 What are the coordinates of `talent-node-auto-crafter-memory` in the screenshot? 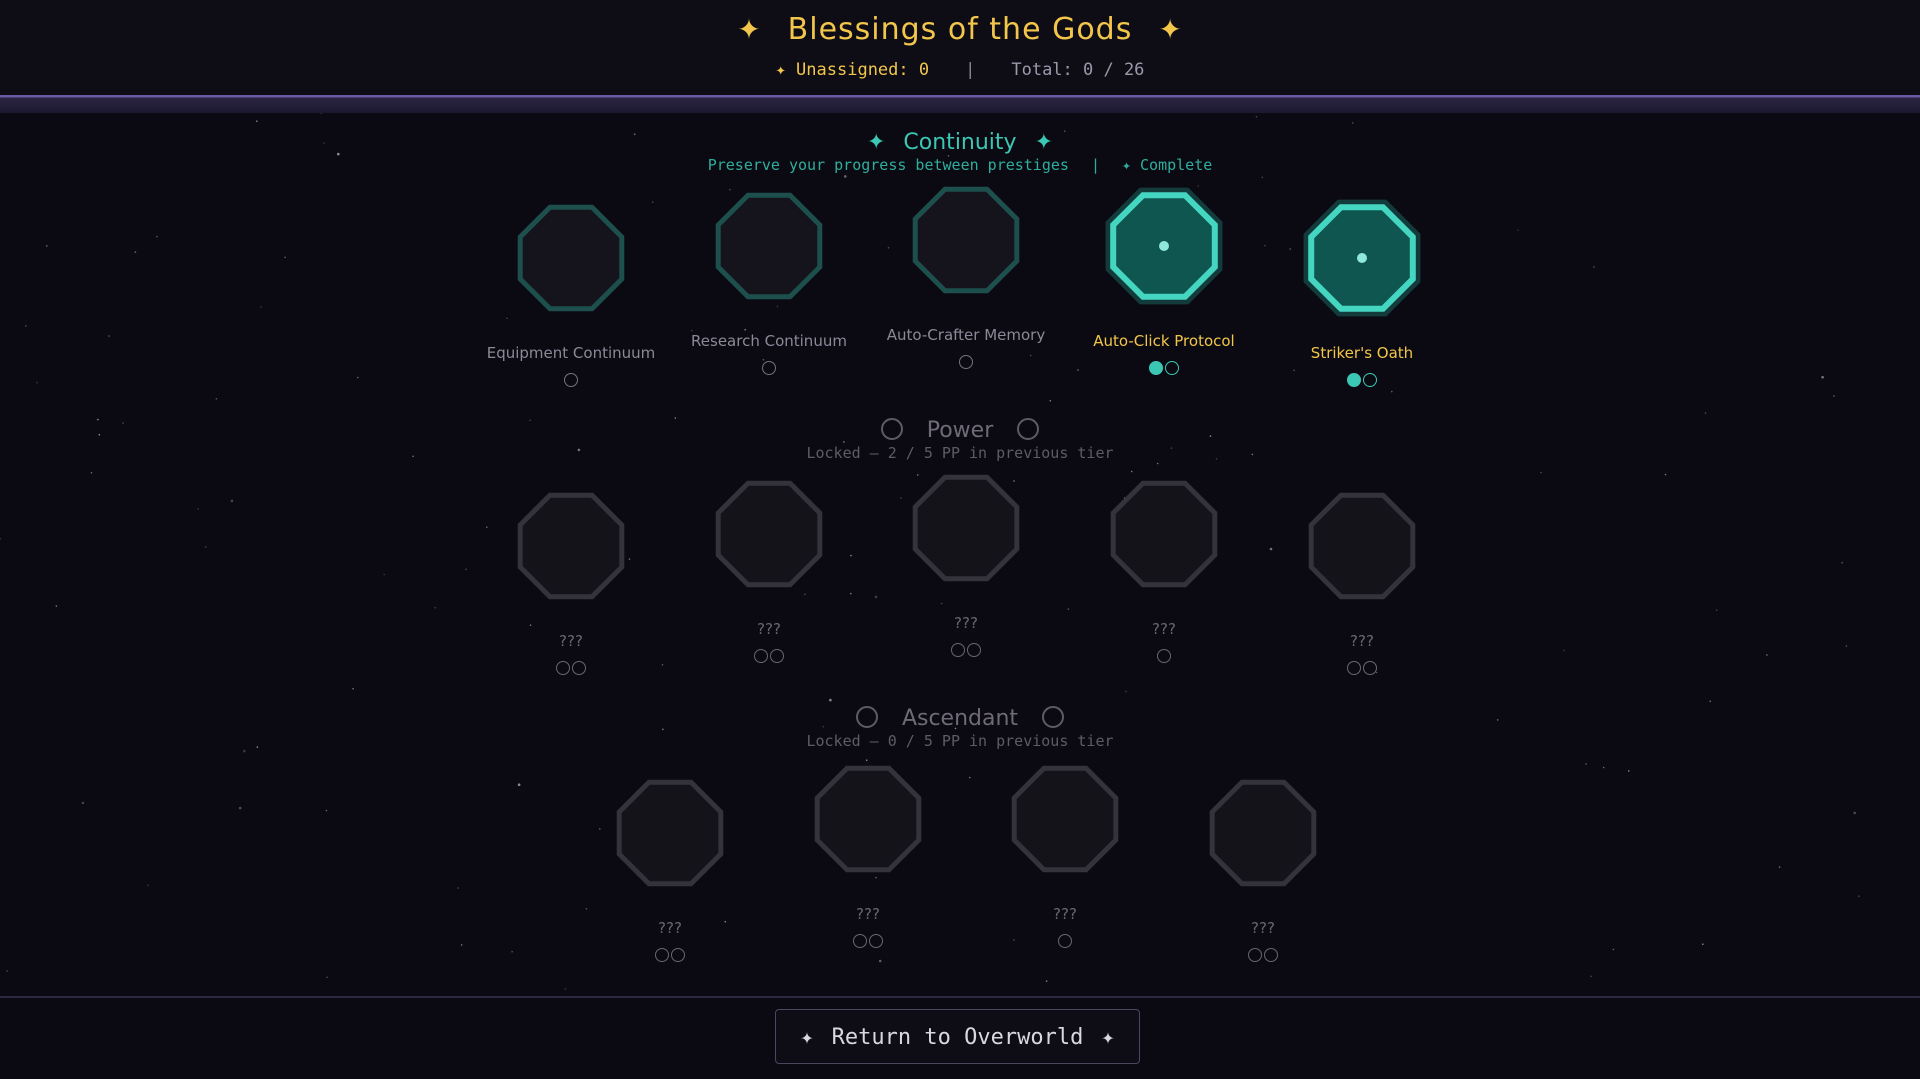 It's located at (966, 240).